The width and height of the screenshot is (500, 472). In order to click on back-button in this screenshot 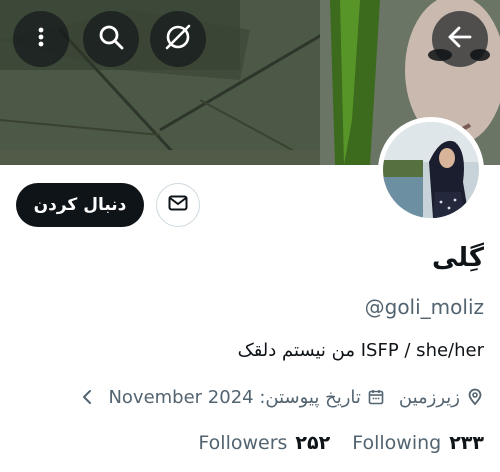, I will do `click(460, 39)`.